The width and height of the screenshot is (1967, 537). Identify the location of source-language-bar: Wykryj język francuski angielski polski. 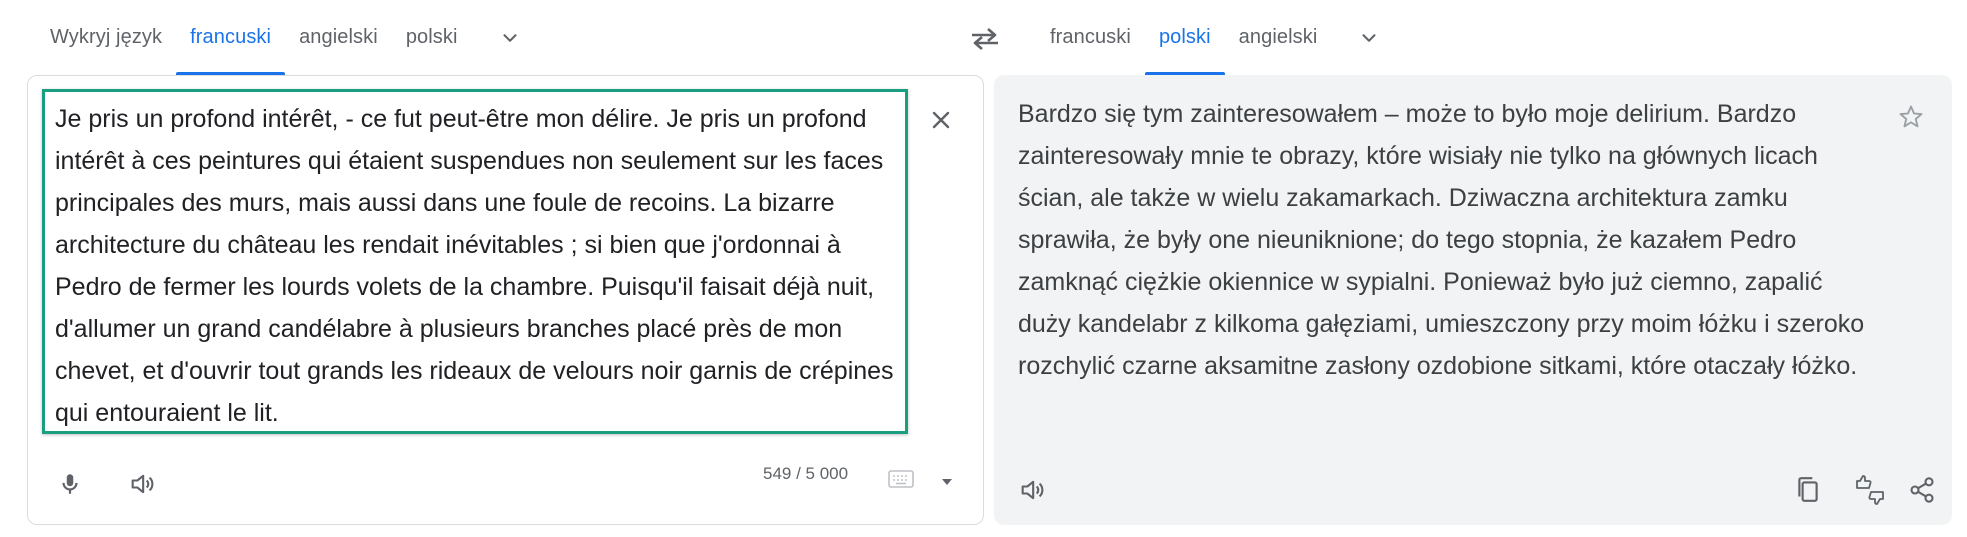
(285, 37).